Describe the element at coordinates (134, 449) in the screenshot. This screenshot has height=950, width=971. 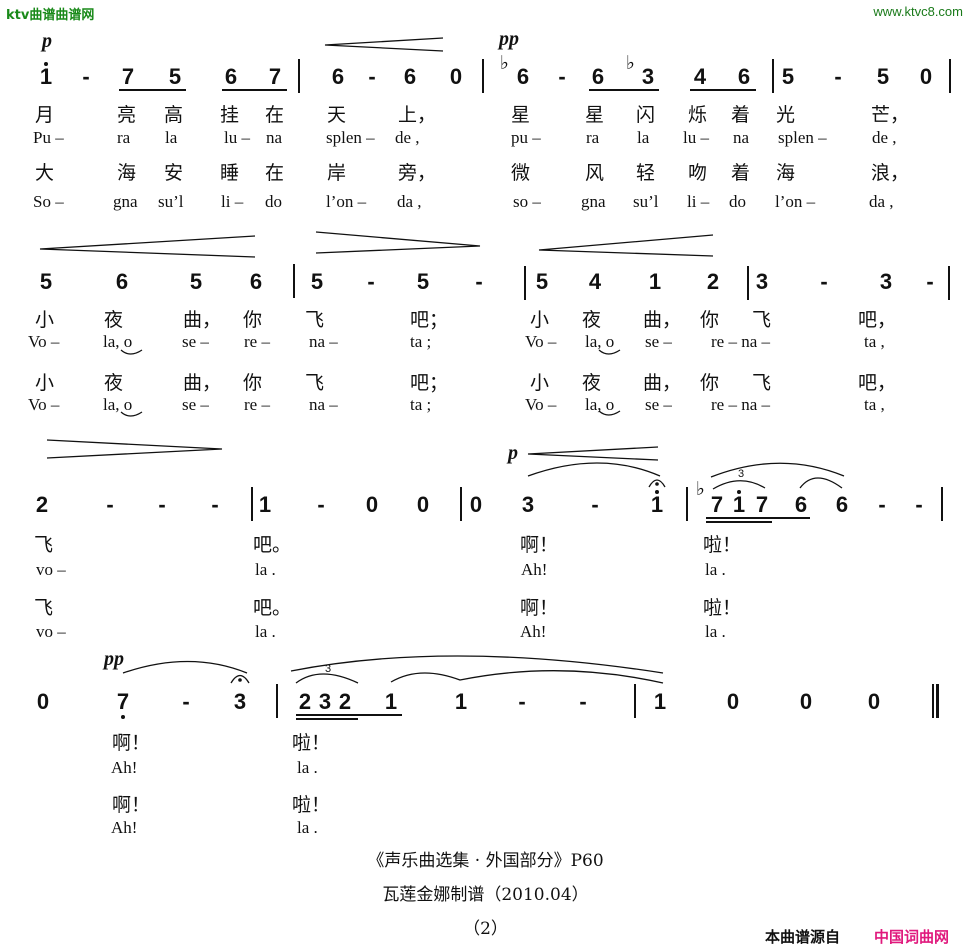
I see `decrescendo-hairpin` at that location.